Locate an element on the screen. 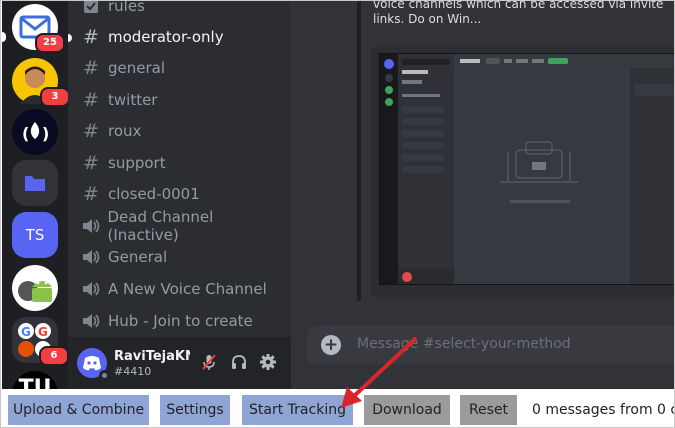  unread-badge: 25 is located at coordinates (50, 43).